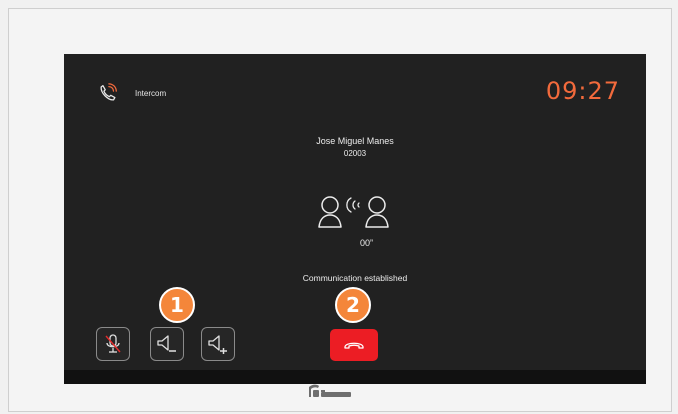  I want to click on speaker-volume-up-icon, so click(217, 344).